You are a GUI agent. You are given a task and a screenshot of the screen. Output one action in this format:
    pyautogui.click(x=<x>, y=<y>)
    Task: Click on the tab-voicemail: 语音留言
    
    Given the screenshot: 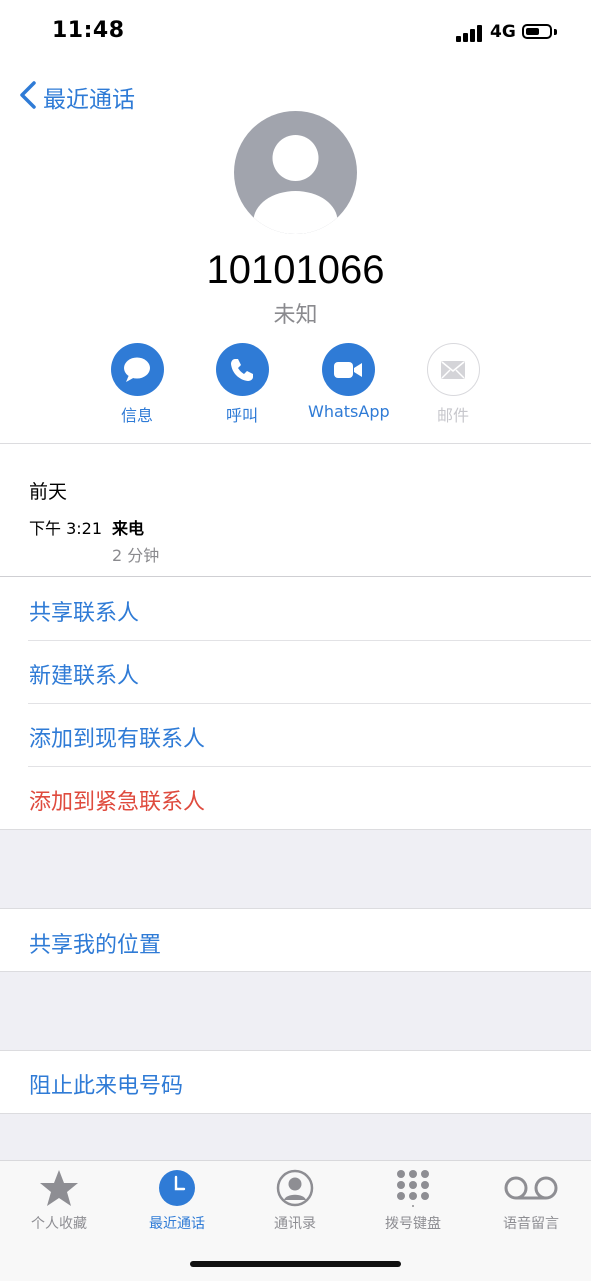 What is the action you would take?
    pyautogui.click(x=531, y=1200)
    